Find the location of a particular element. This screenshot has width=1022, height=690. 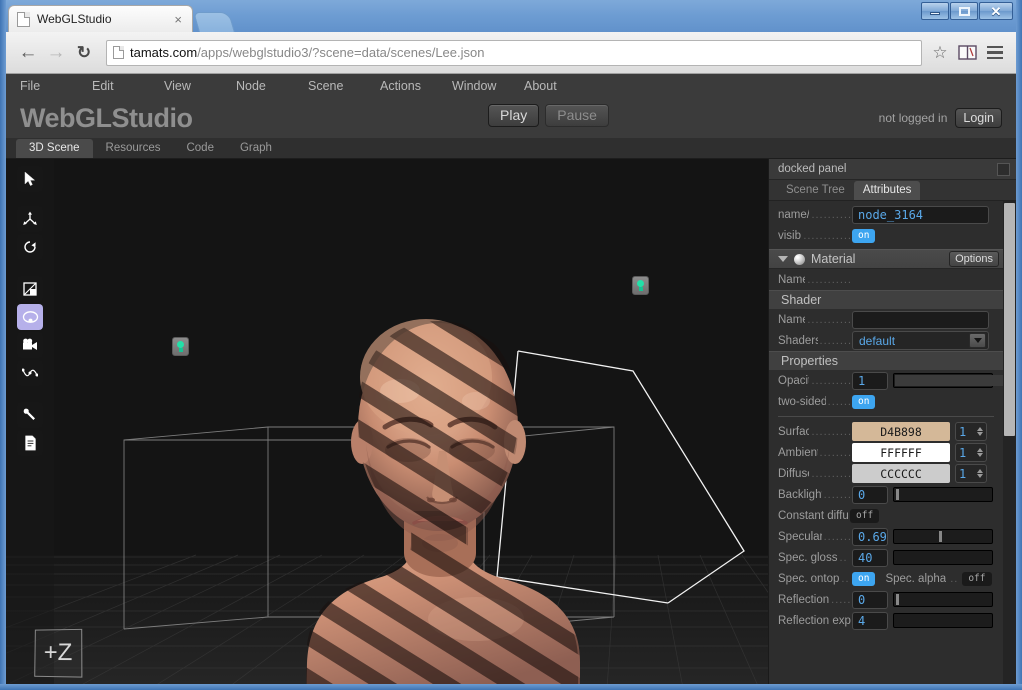

page-info-icon is located at coordinates (118, 52).